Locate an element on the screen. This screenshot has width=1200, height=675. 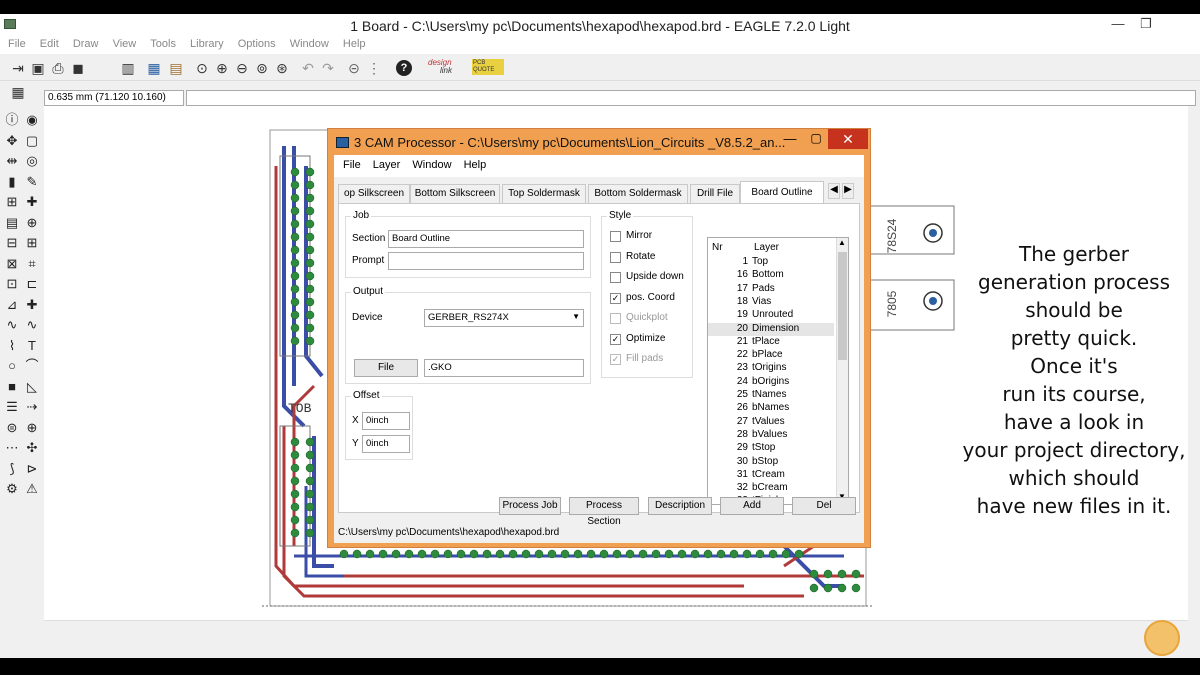
tab-board-outline: Board Outline is located at coordinates (782, 192).